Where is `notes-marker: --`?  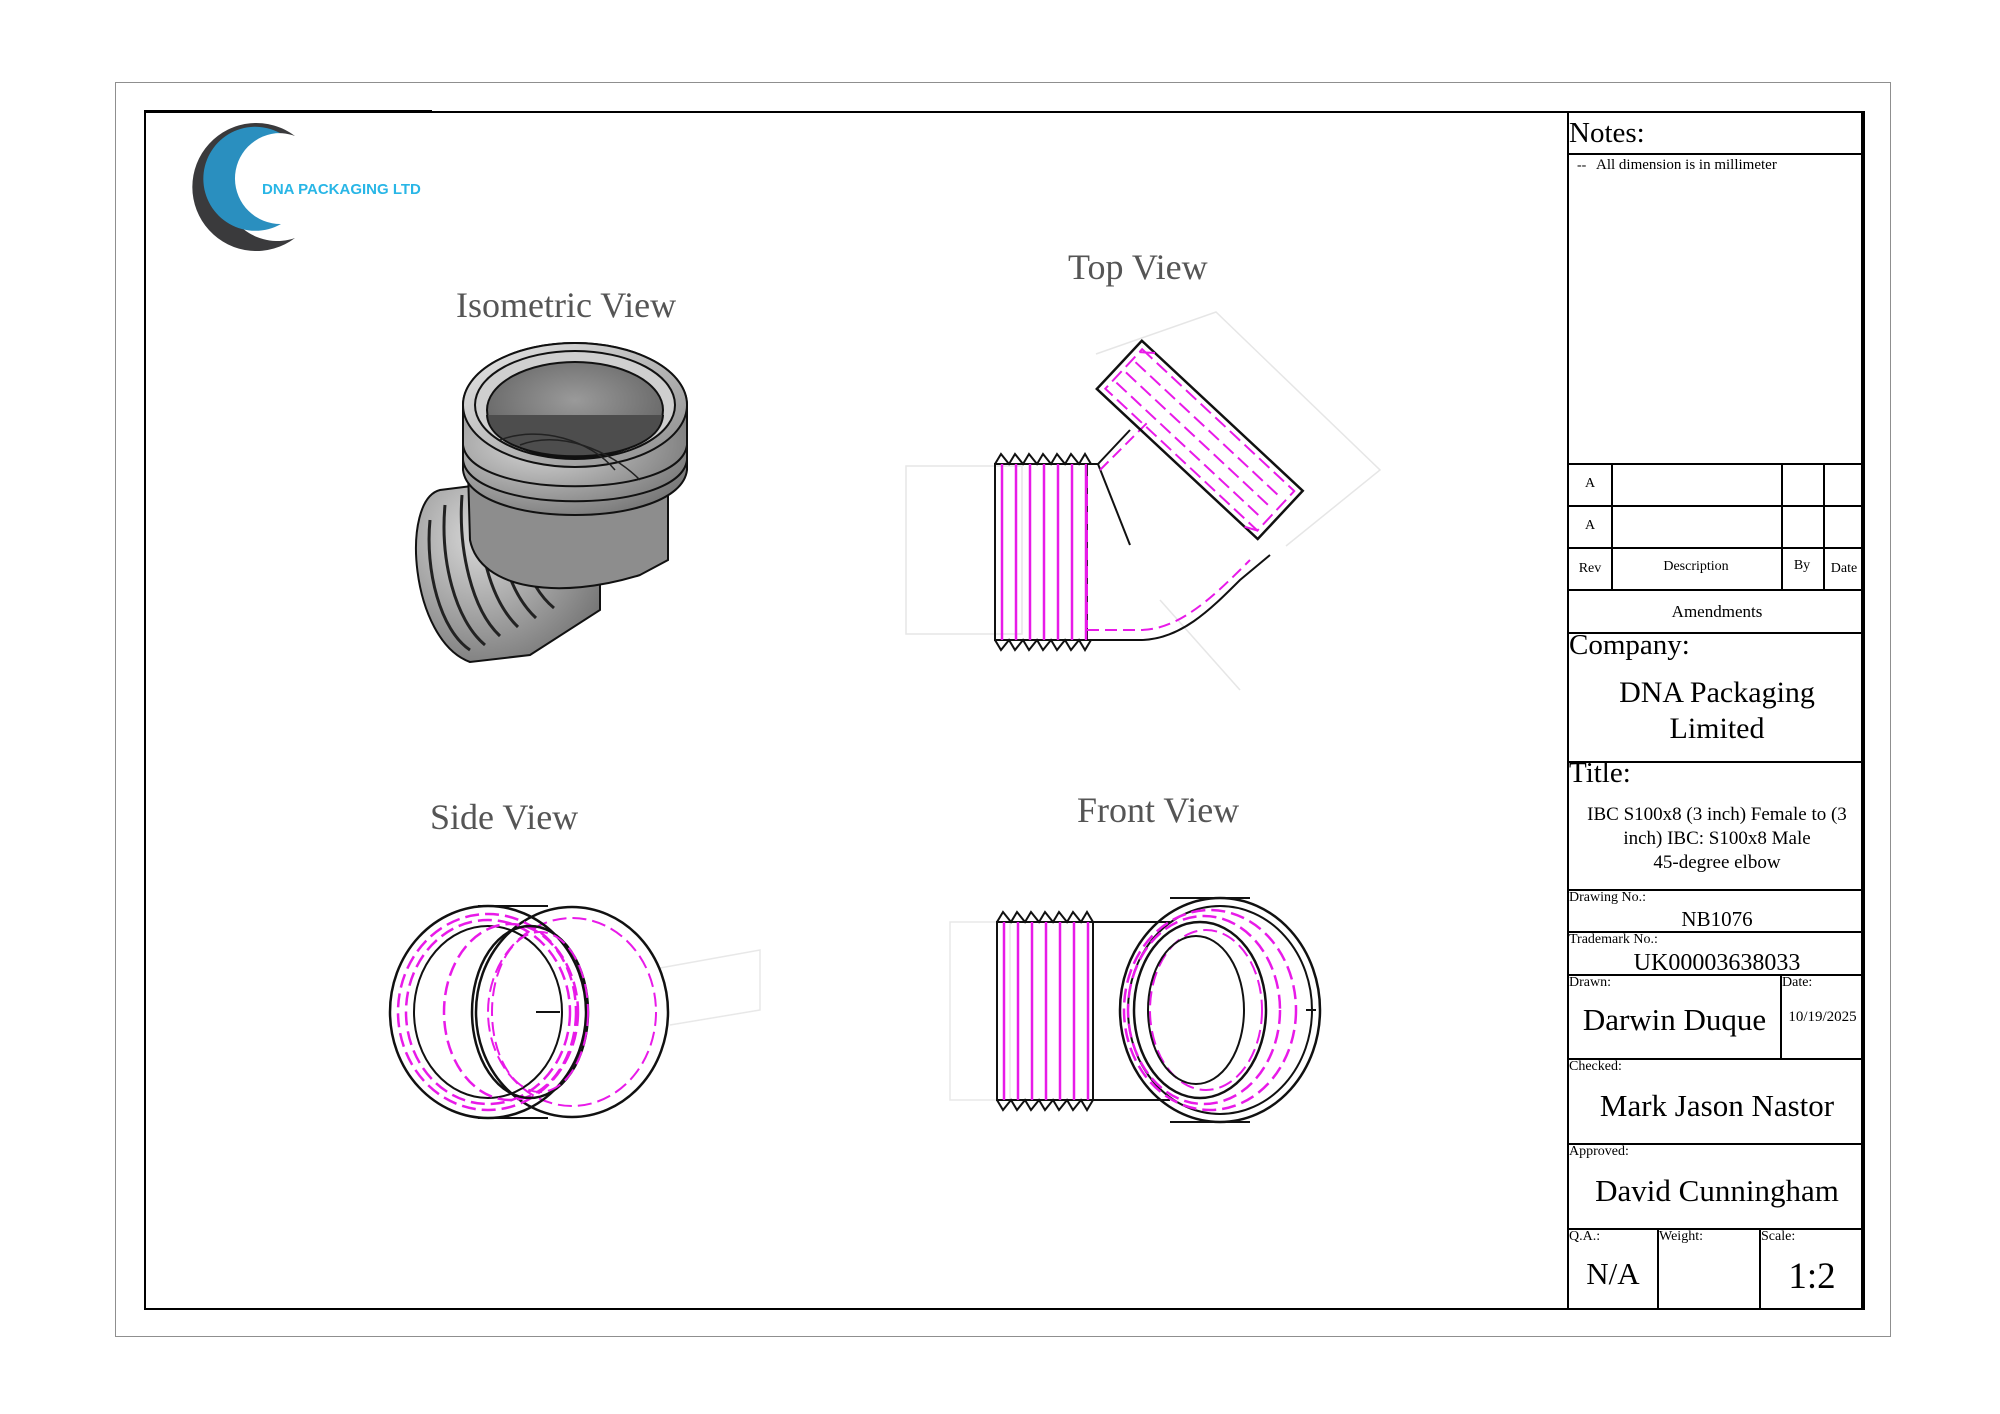 notes-marker: -- is located at coordinates (1582, 165).